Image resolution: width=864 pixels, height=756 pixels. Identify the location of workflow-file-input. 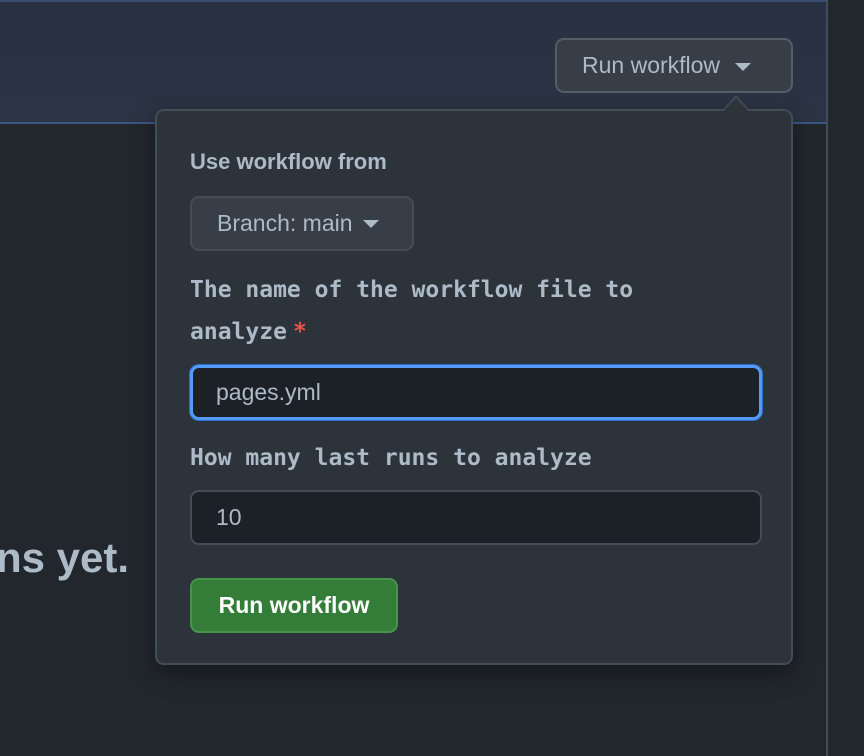
(476, 392).